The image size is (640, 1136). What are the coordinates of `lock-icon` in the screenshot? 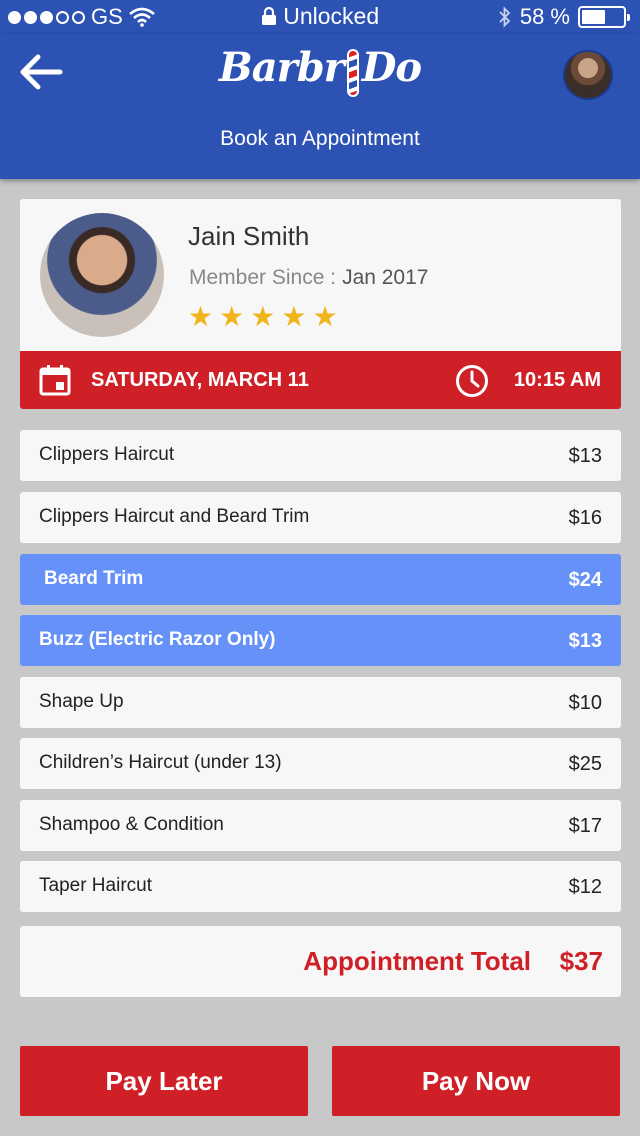 It's located at (268, 15).